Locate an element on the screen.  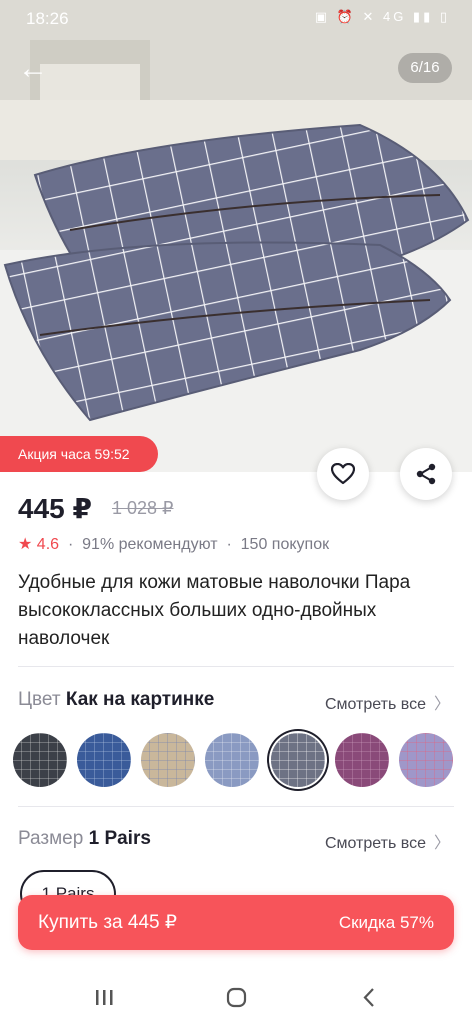
size-label: Размер 1 Pairs is located at coordinates (84, 838).